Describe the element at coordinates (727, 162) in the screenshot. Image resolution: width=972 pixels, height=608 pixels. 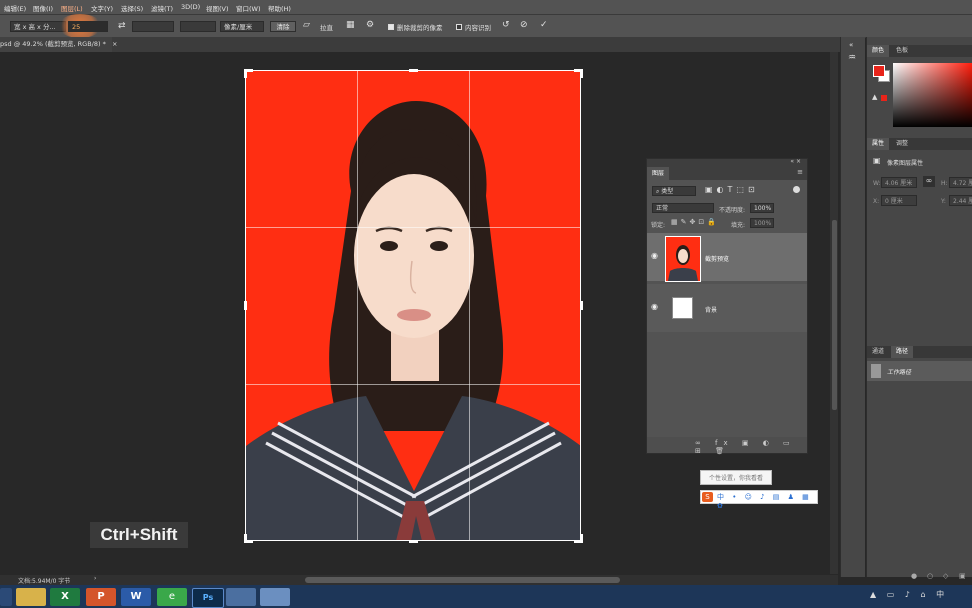
I see `layers-panel-titlebar: « ×` at that location.